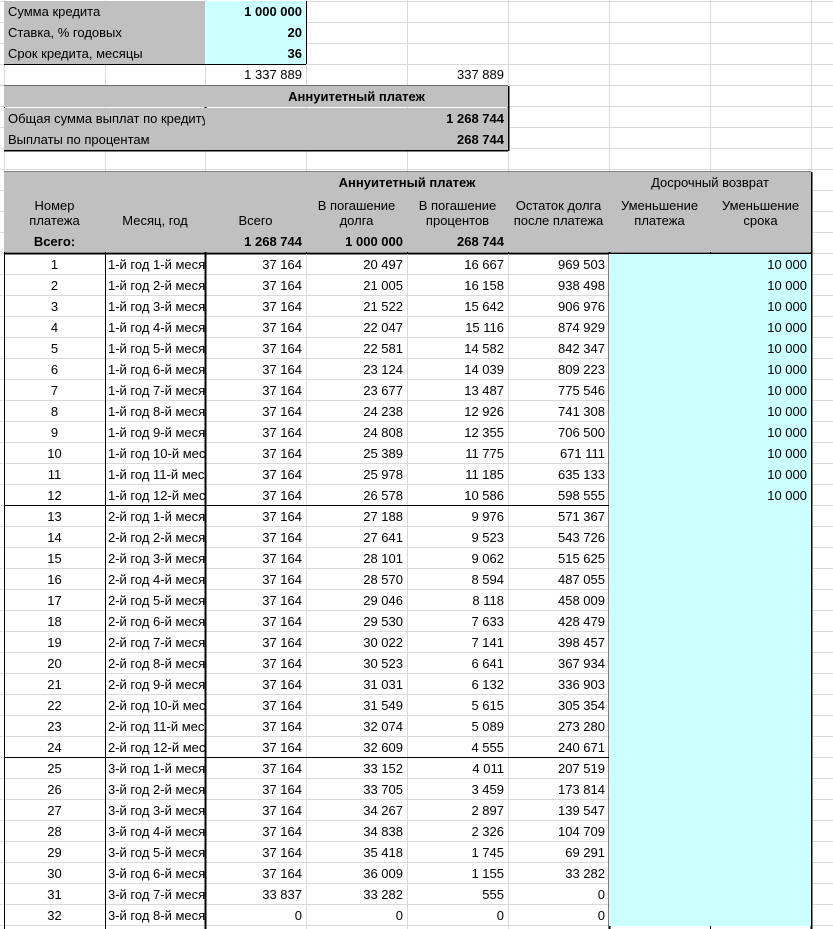 The height and width of the screenshot is (929, 833). What do you see at coordinates (558, 348) in the screenshot?
I see `payment-balance-cell: 842 347` at bounding box center [558, 348].